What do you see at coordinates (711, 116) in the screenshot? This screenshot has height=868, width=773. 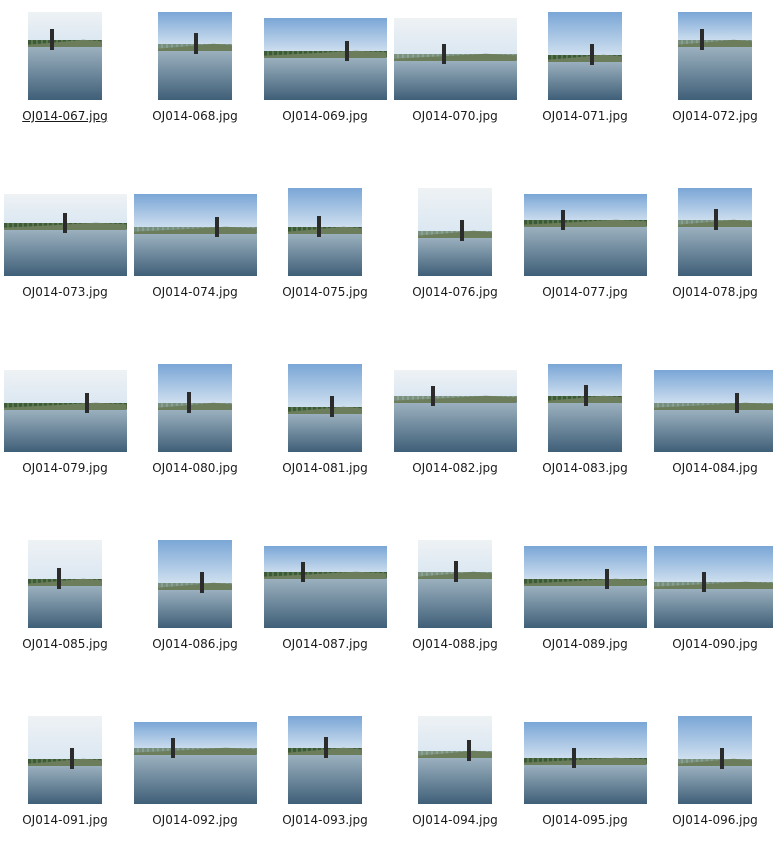 I see `thumbnail-filename: OJ014-072.jpg` at bounding box center [711, 116].